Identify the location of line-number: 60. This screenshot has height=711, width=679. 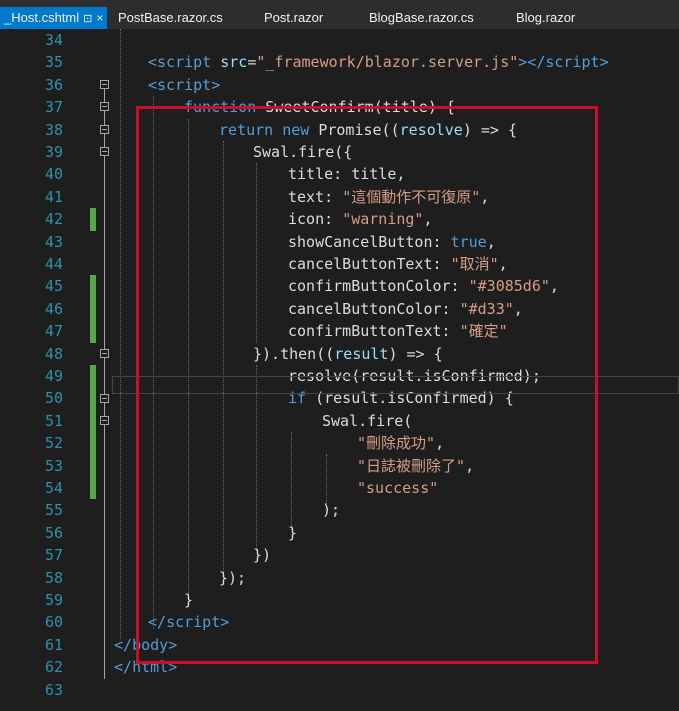
(53, 622).